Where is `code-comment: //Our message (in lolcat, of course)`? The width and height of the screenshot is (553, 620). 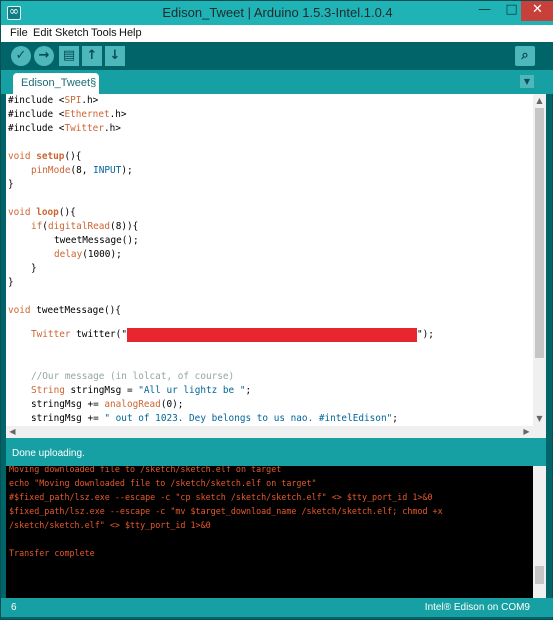 code-comment: //Our message (in lolcat, of course) is located at coordinates (133, 376).